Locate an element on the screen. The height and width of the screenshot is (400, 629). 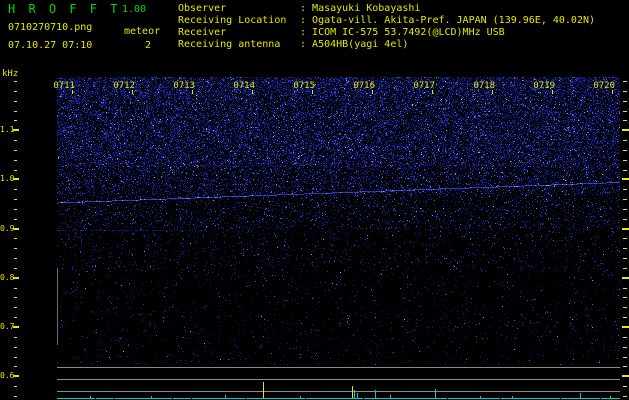
output-filename: 0710270710.png is located at coordinates (50, 27).